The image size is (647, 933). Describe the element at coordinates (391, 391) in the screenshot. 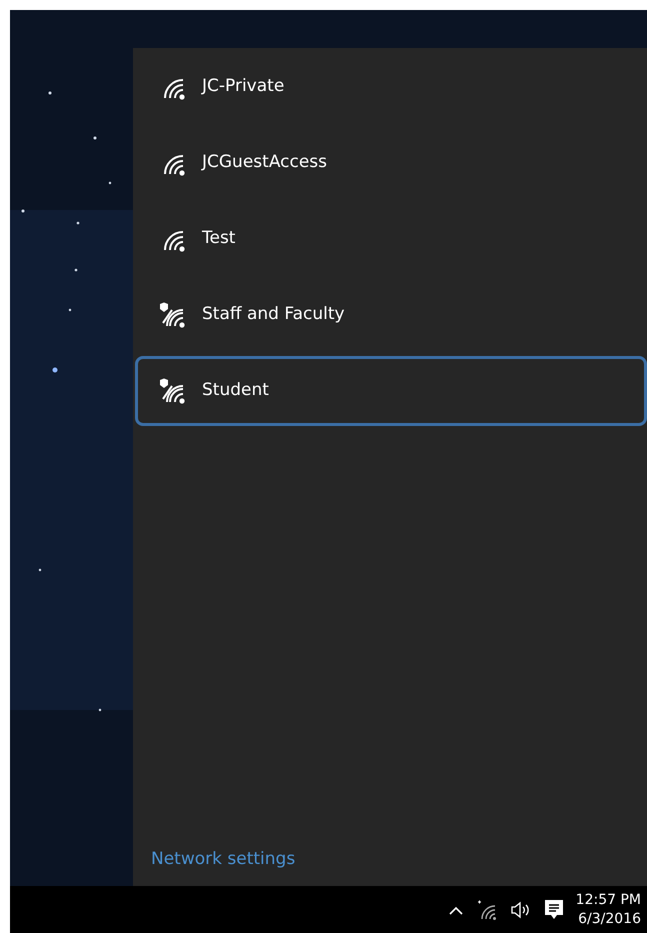

I see `network-item: Student` at that location.